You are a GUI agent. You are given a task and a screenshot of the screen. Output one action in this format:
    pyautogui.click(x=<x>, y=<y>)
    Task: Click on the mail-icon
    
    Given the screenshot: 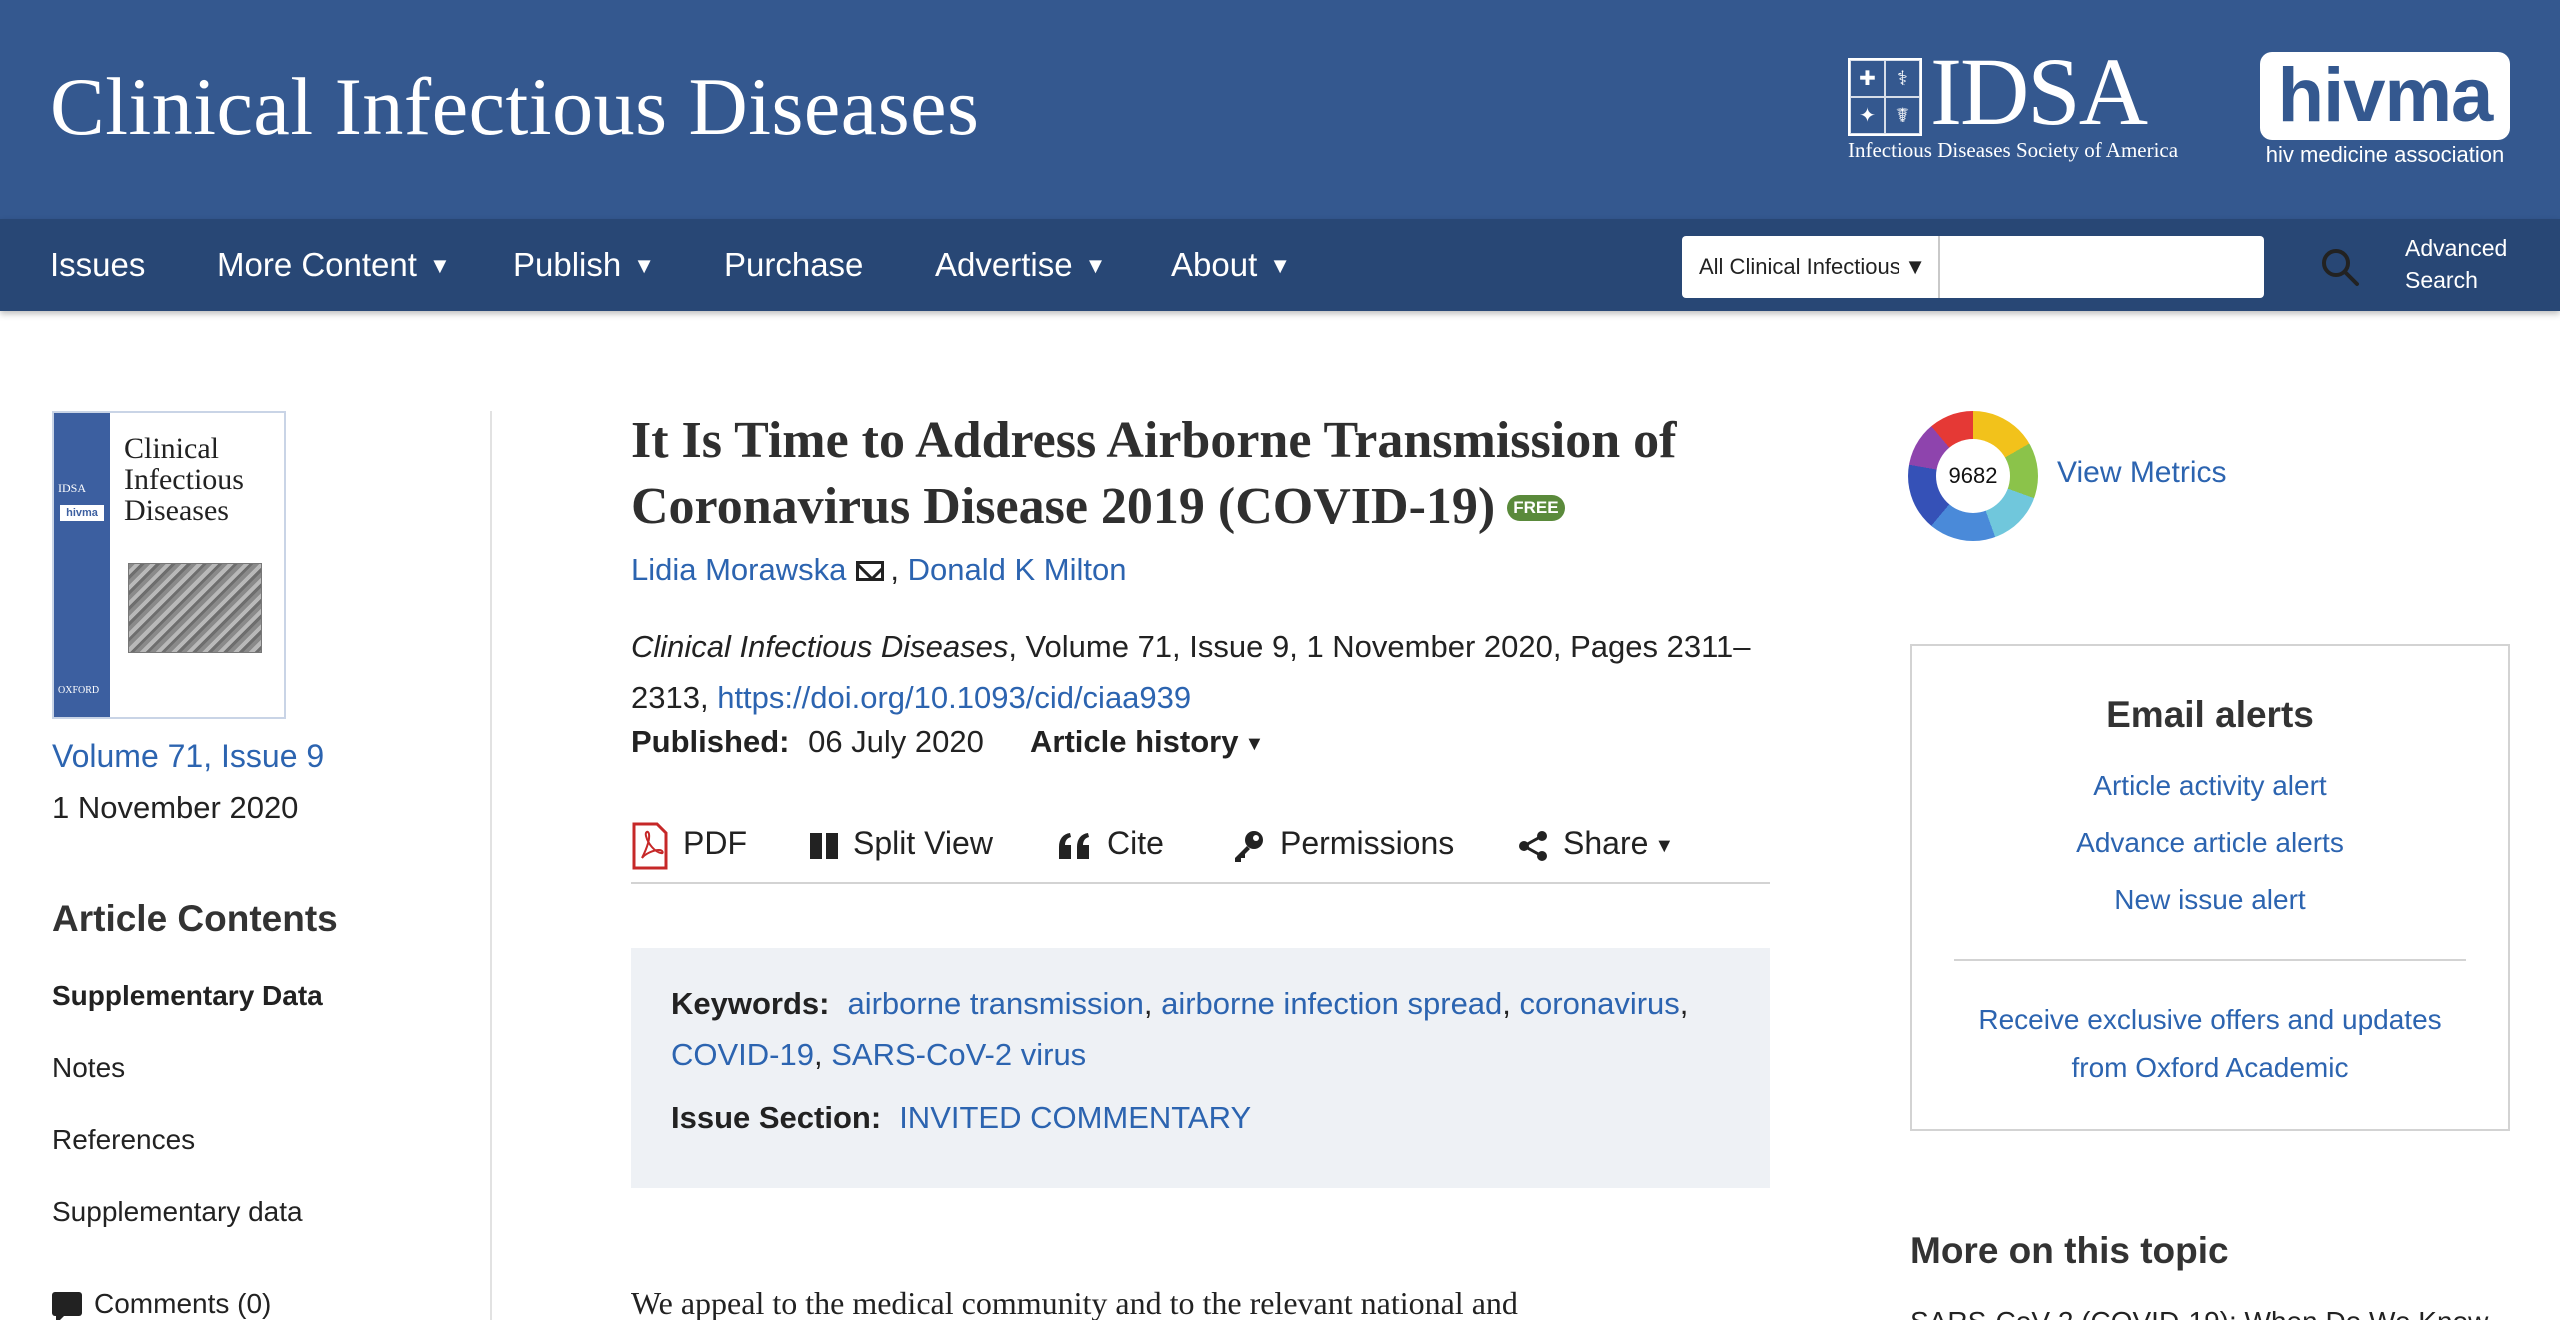 What is the action you would take?
    pyautogui.click(x=870, y=571)
    